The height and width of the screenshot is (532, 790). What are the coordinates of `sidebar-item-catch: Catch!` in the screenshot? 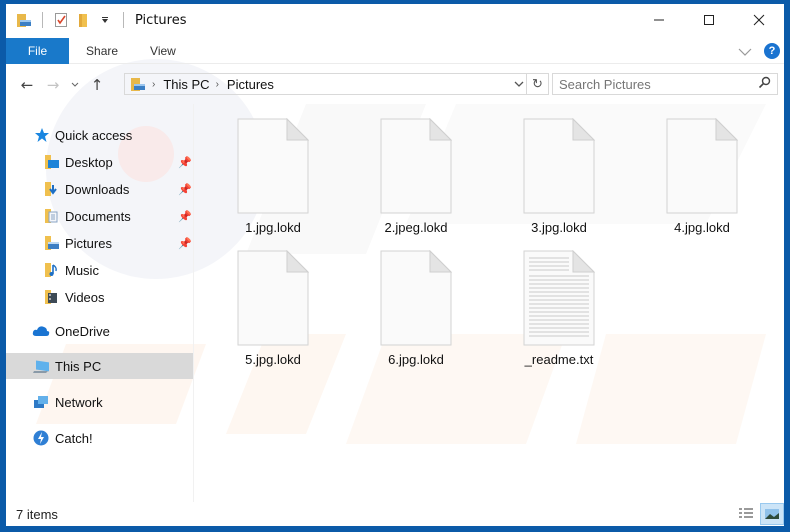 It's located at (62, 438).